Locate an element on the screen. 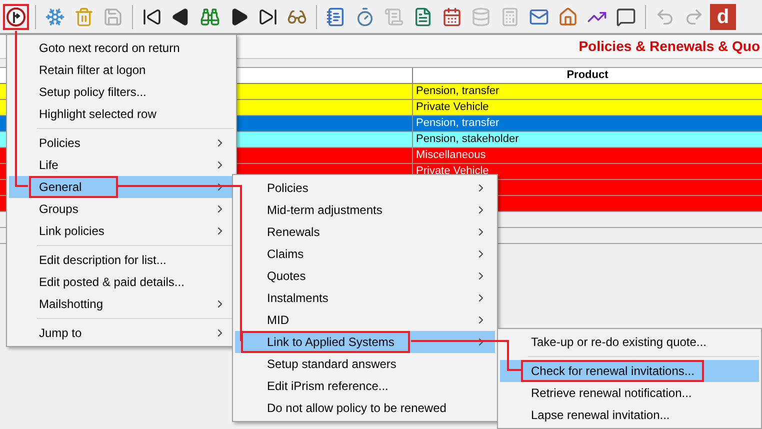 This screenshot has width=762, height=429. menu-item-label: Groups is located at coordinates (59, 209).